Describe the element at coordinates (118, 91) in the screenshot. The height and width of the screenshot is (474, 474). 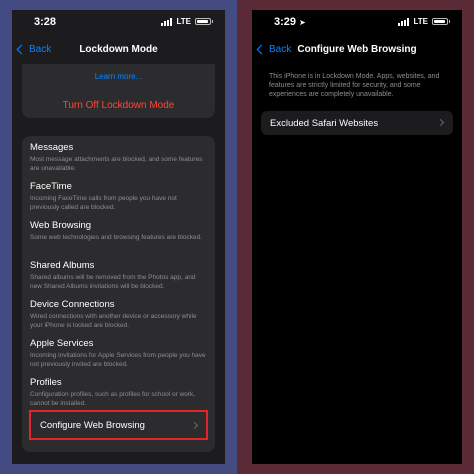
I see `lockdown-actions-card: Learn more... Turn Off Lockdown Mode` at that location.